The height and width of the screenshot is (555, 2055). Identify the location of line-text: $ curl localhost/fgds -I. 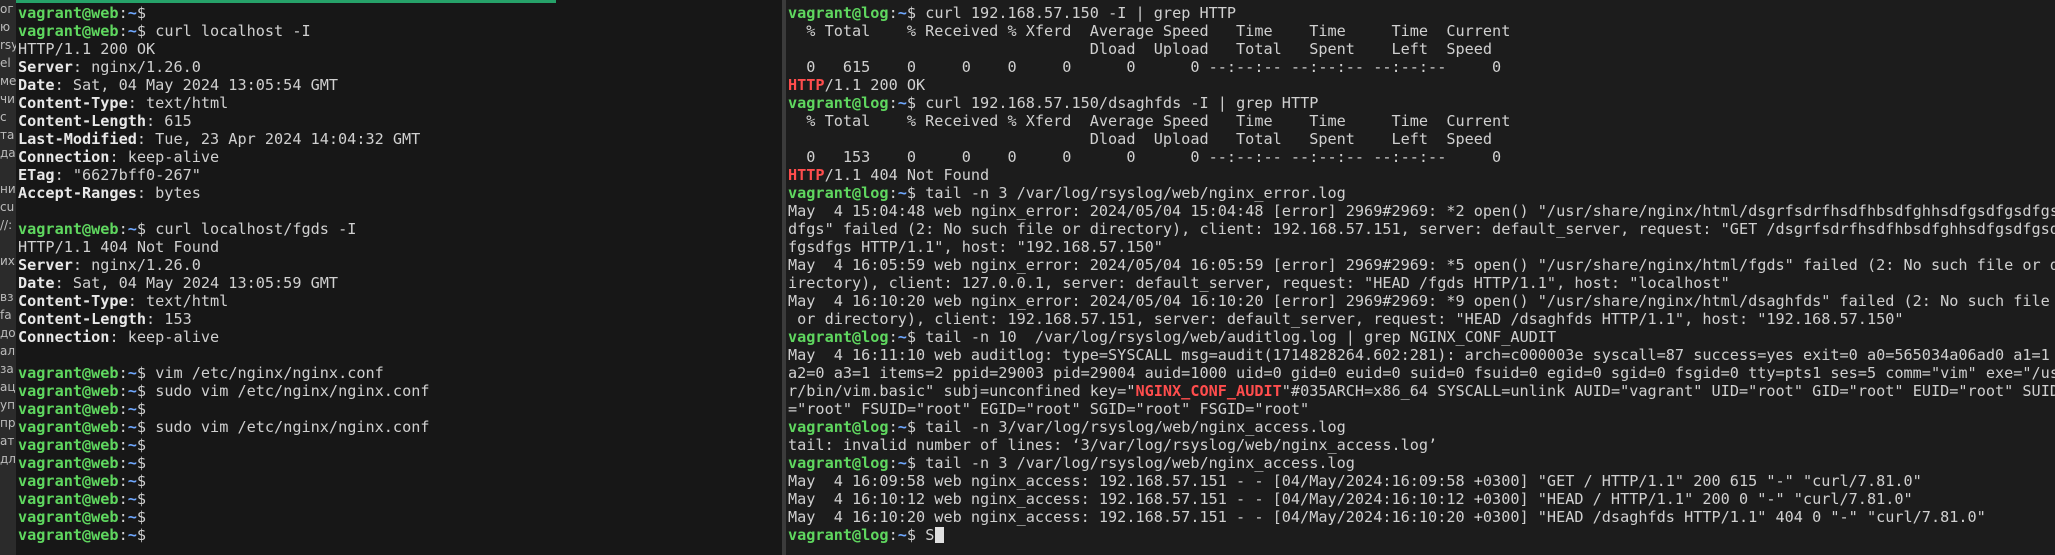
(246, 229).